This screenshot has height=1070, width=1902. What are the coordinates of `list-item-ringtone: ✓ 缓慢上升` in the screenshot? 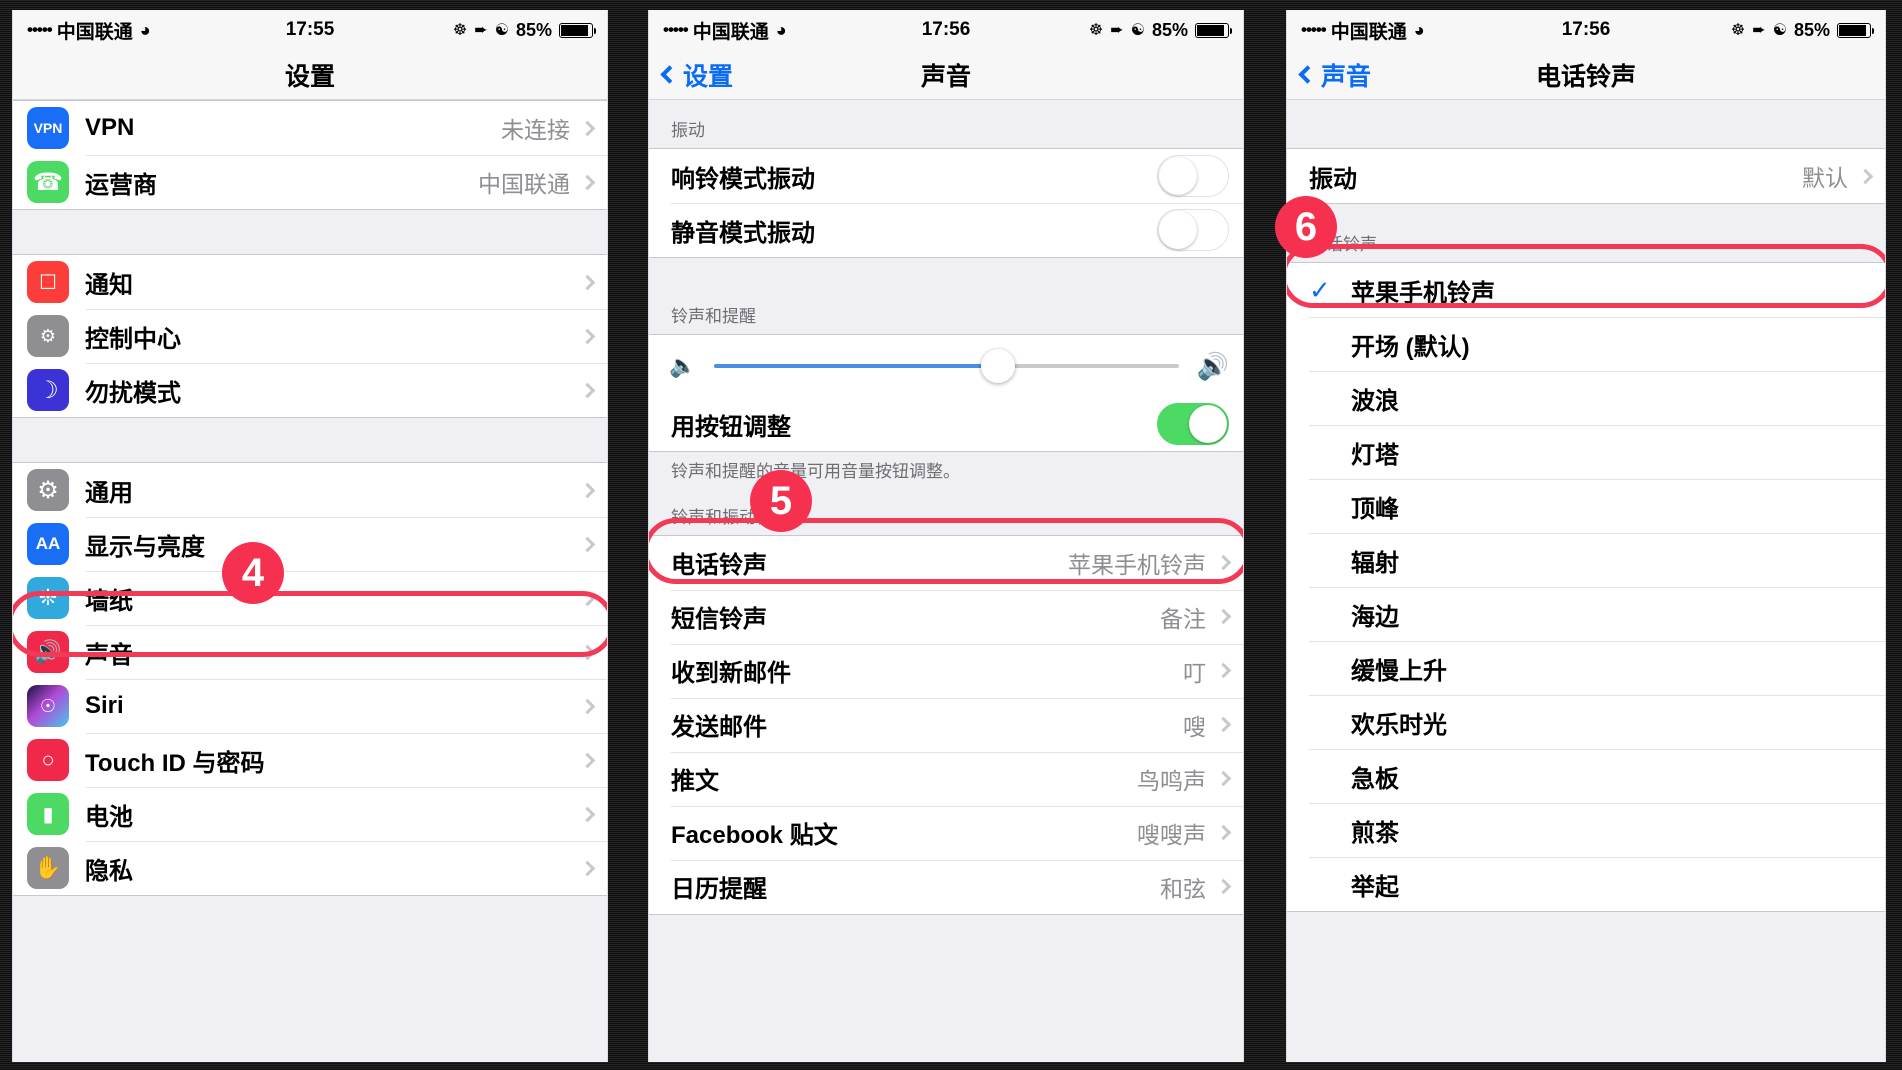 It's located at (1586, 668).